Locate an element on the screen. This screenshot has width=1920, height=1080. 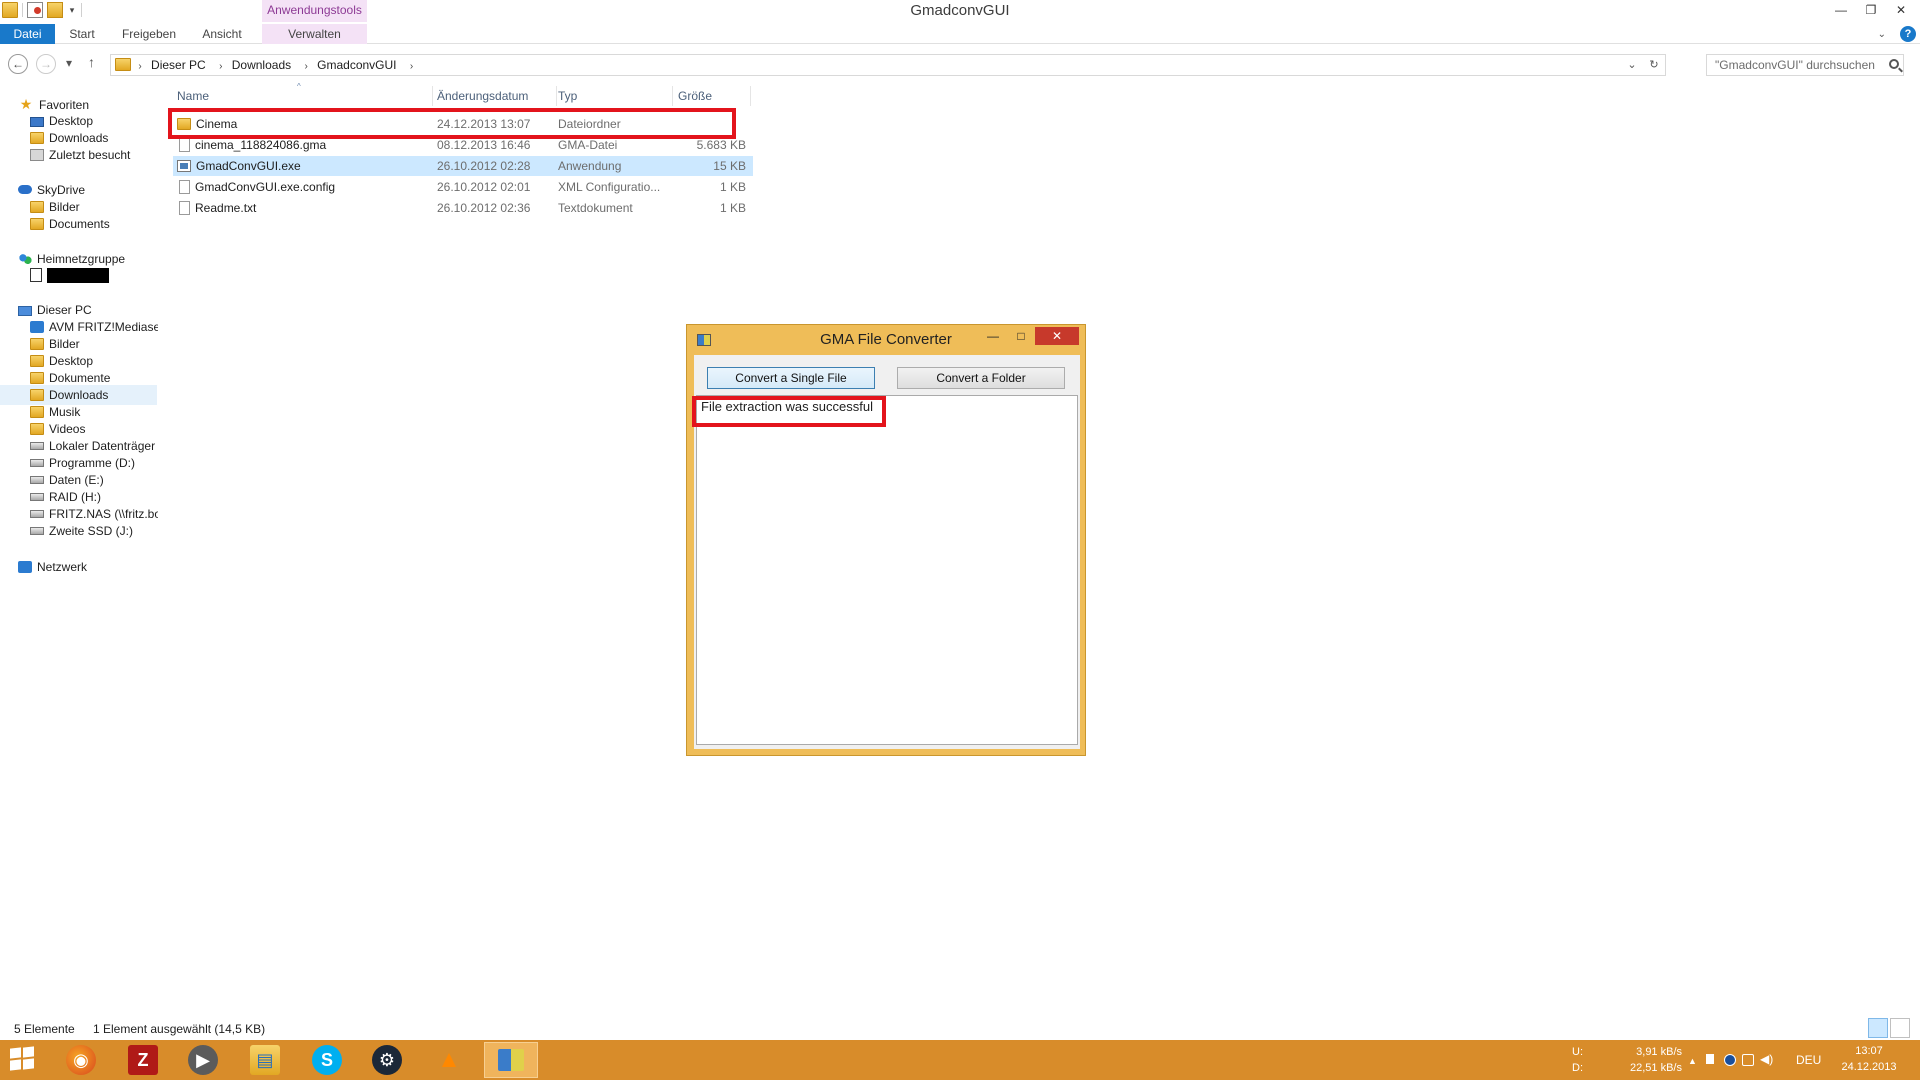
status-item-count: 5 Elemente is located at coordinates (44, 1029).